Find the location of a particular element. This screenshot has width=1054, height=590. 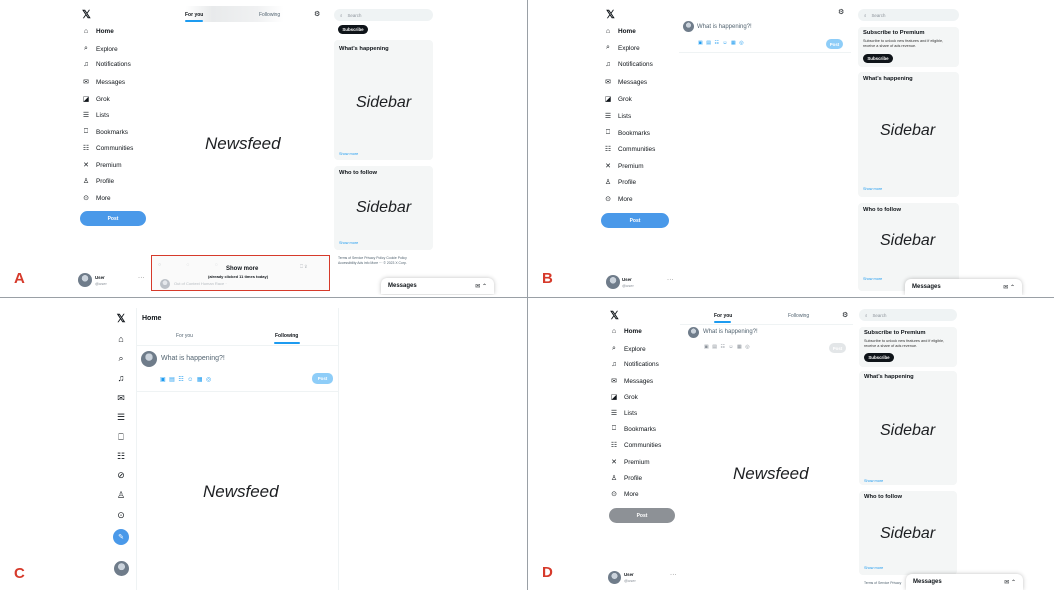

person-icon: ♙ is located at coordinates (121, 495).